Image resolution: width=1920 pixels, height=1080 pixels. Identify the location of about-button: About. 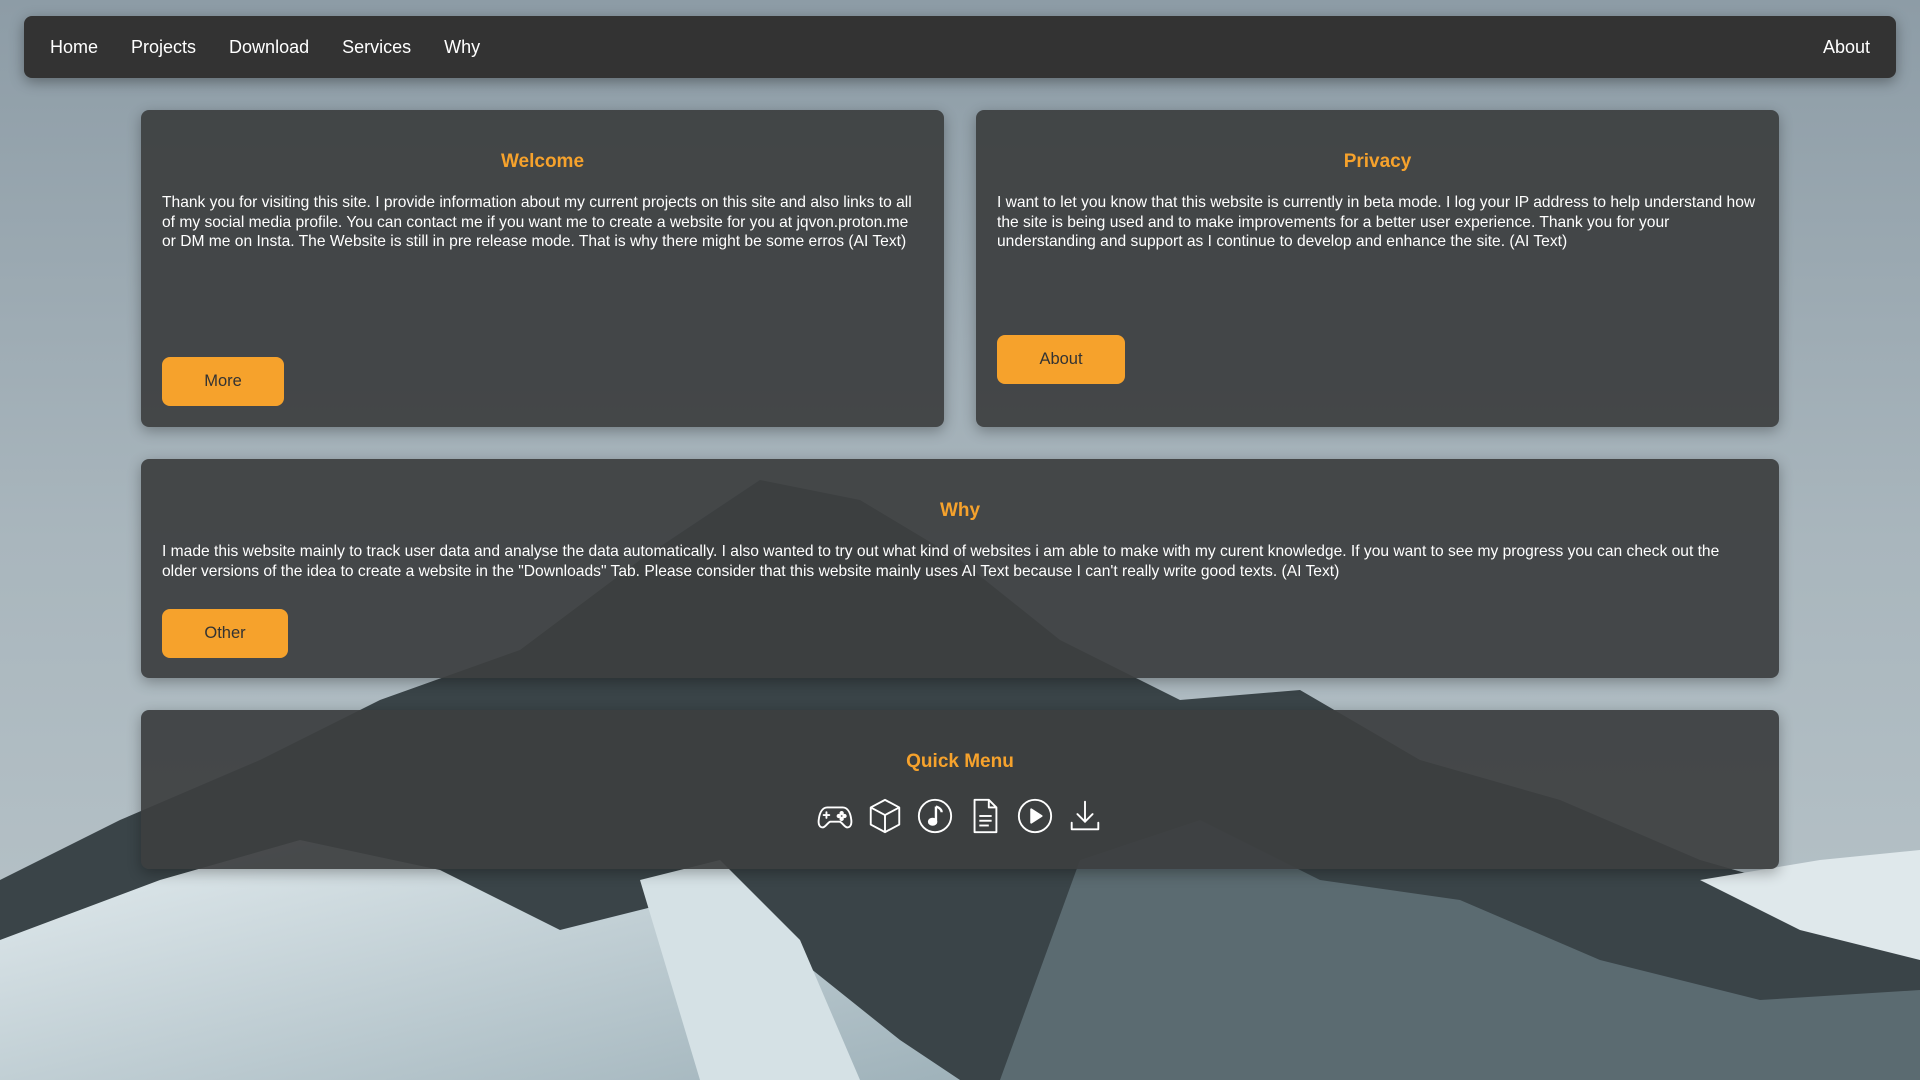
(1061, 359).